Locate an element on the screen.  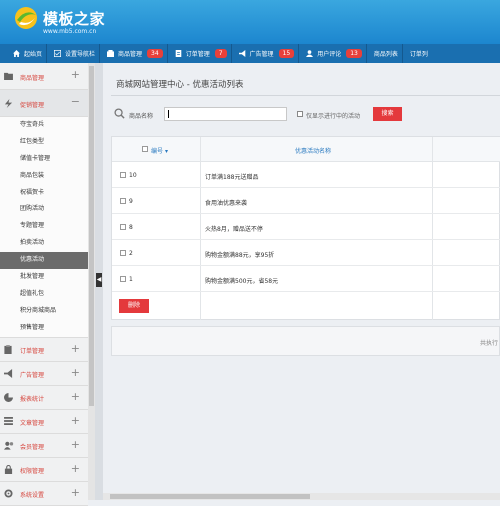
sidebar-item-active: 优惠活动 is located at coordinates (44, 261).